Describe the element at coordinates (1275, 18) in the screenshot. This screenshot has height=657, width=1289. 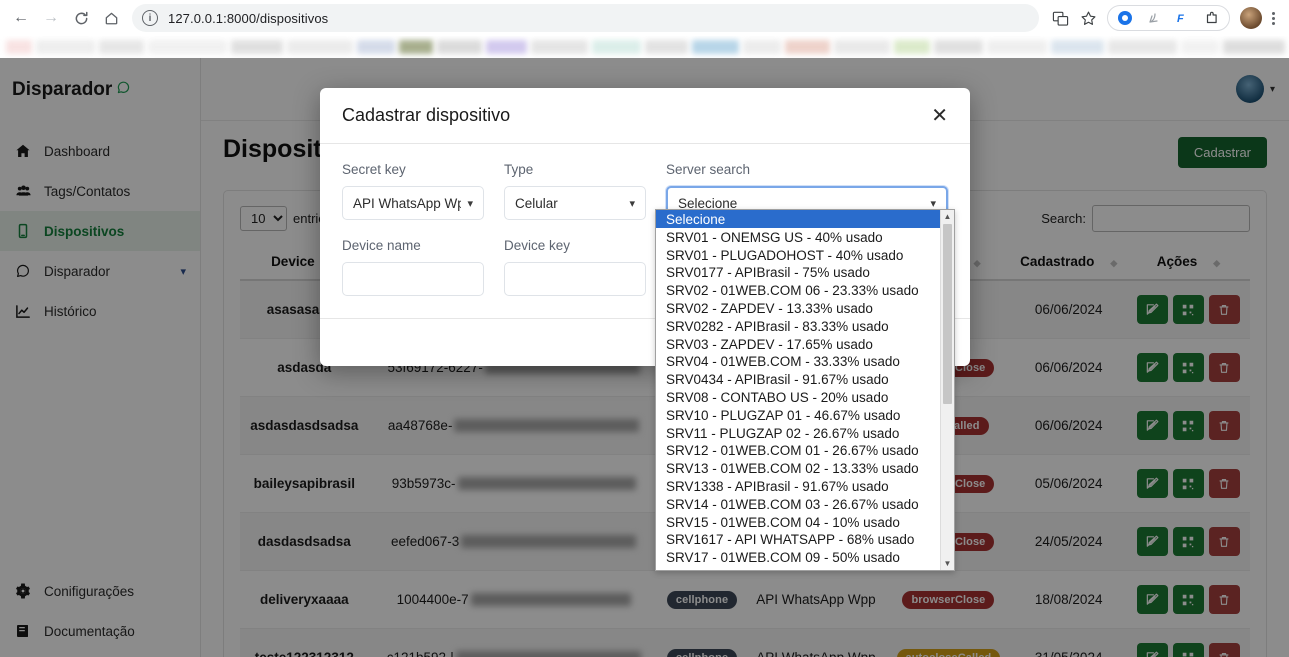
I see `kebab-menu-icon` at that location.